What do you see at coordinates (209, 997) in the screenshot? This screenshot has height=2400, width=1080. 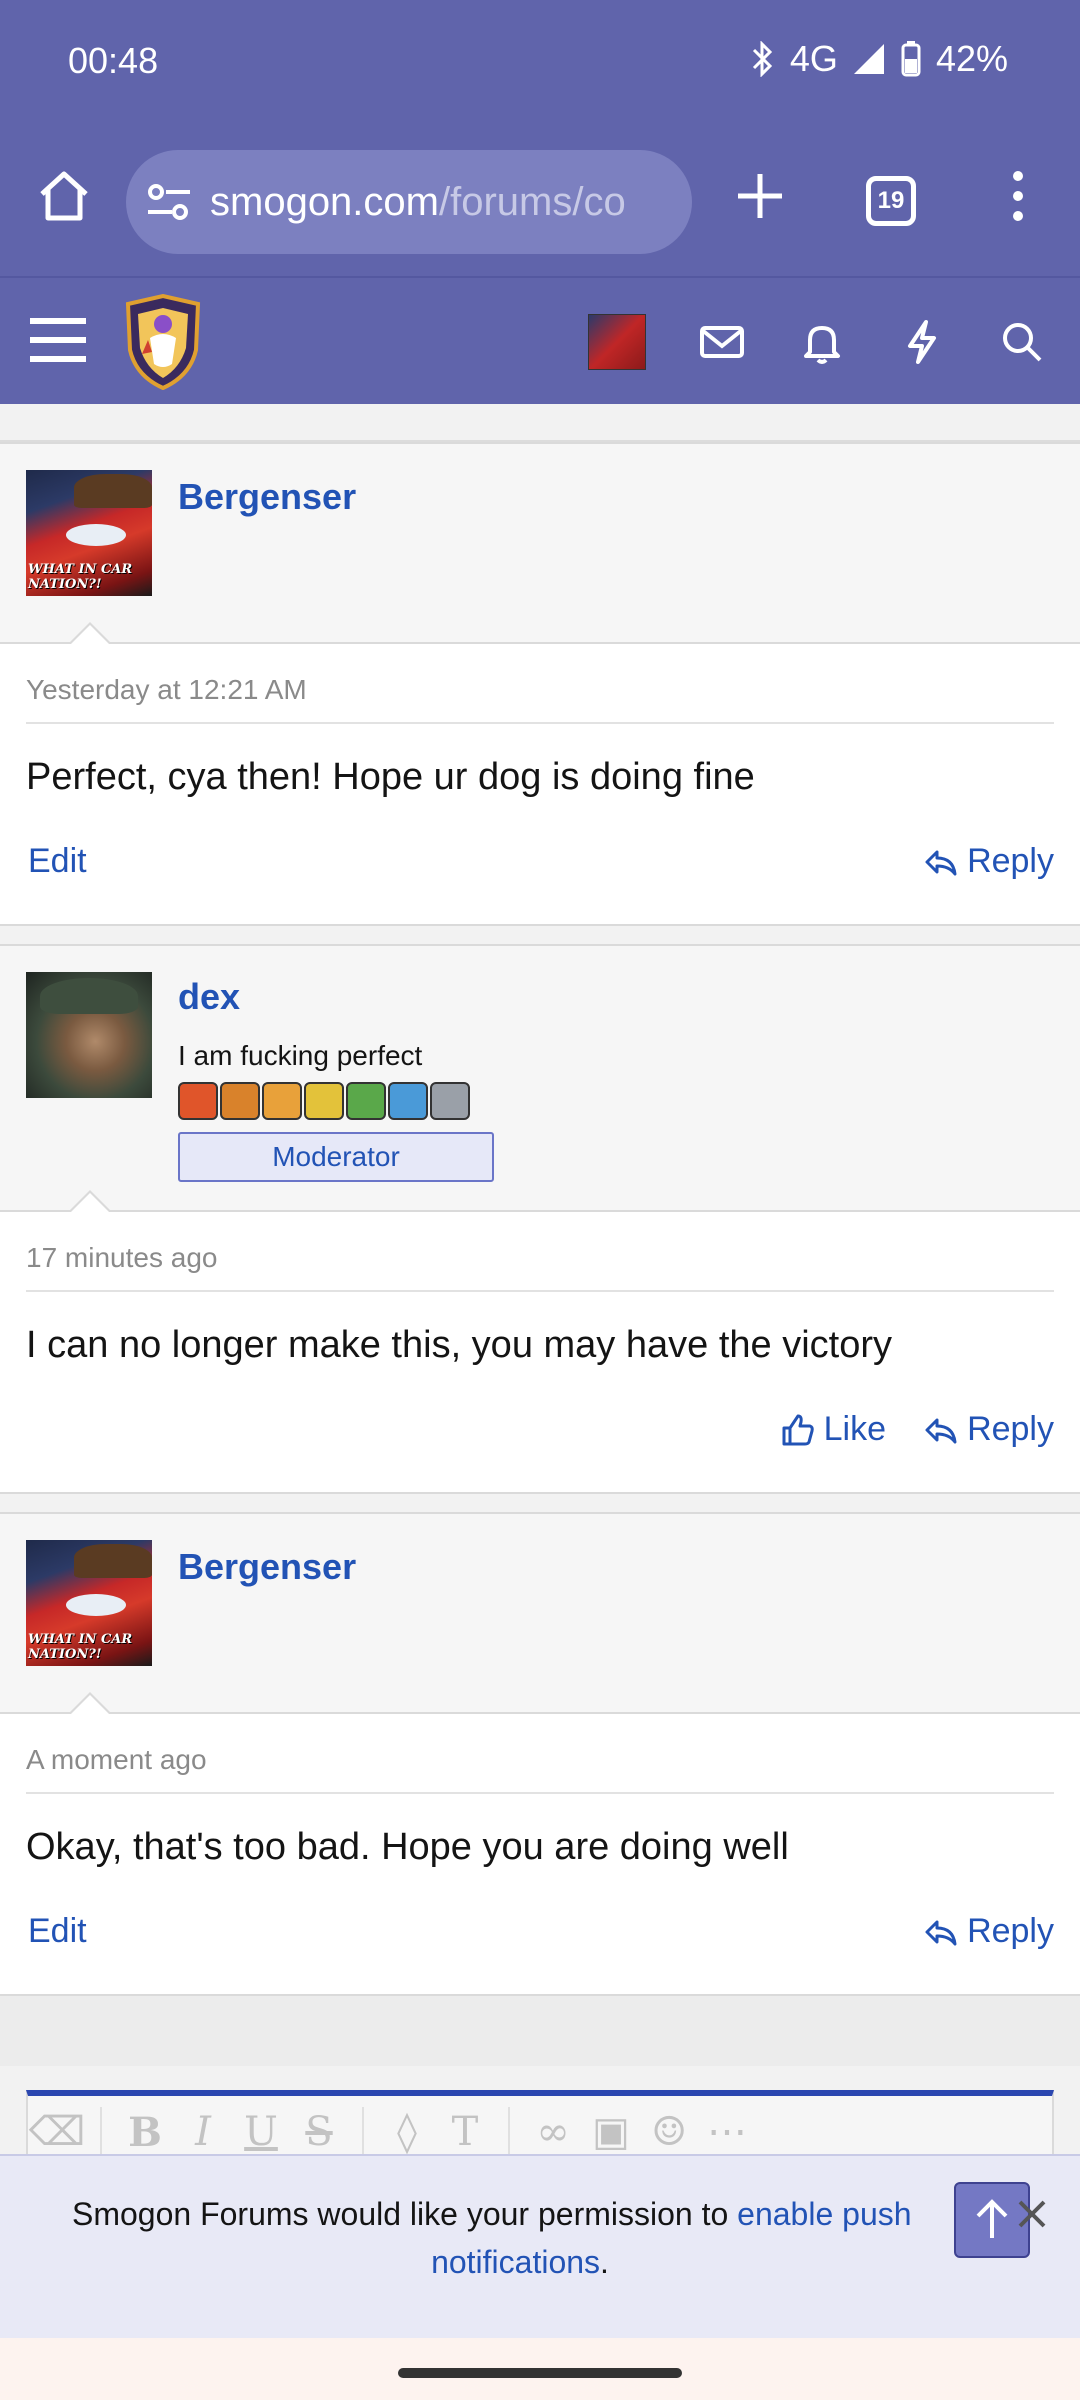 I see `username: dex` at bounding box center [209, 997].